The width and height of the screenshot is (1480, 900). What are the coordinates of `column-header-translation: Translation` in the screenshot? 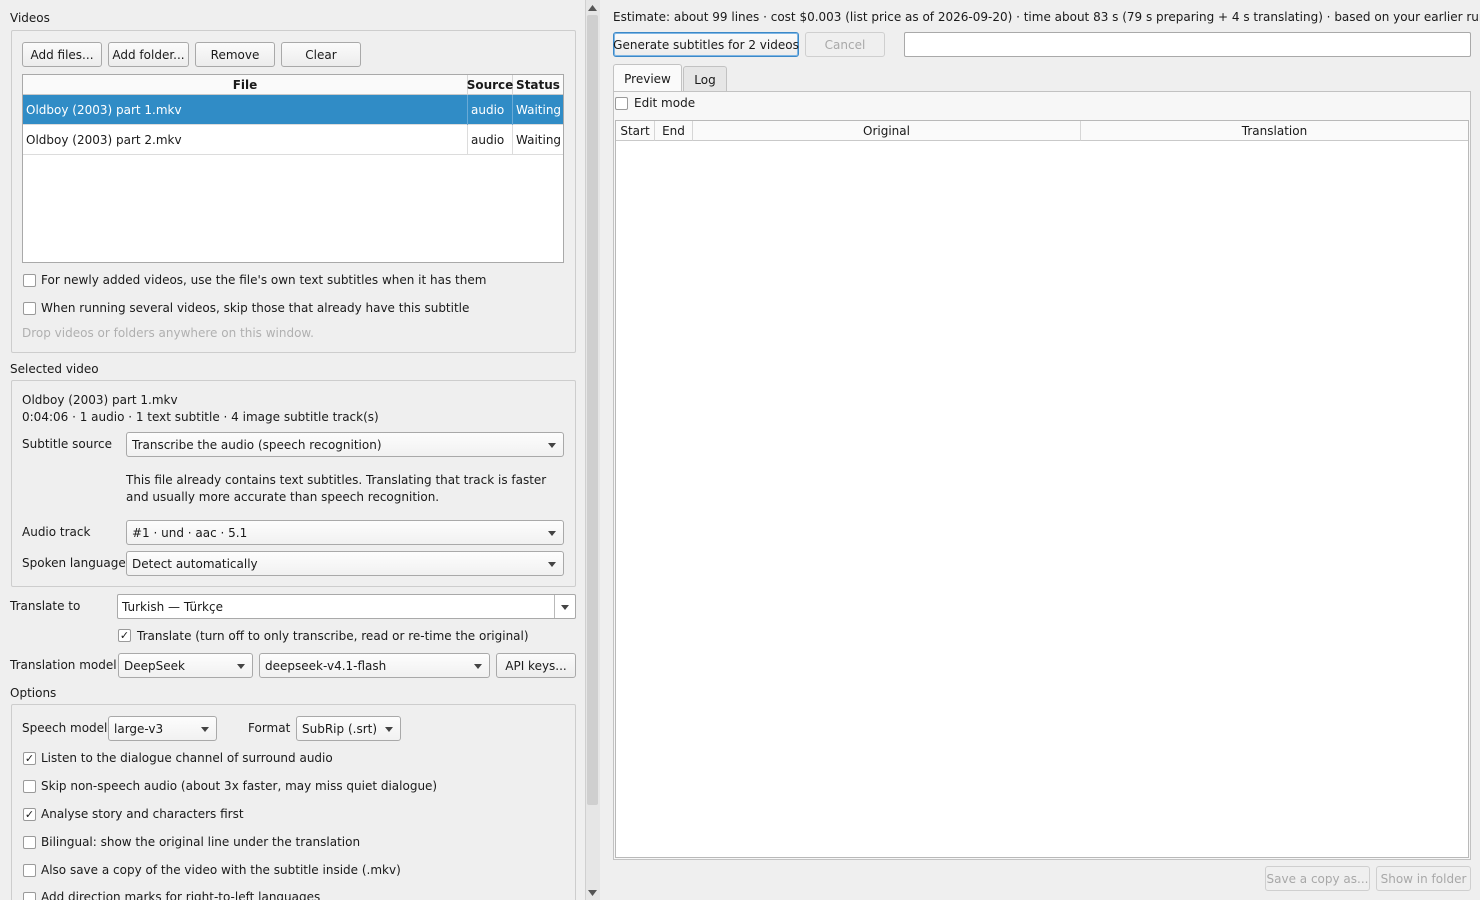 It's located at (1274, 131).